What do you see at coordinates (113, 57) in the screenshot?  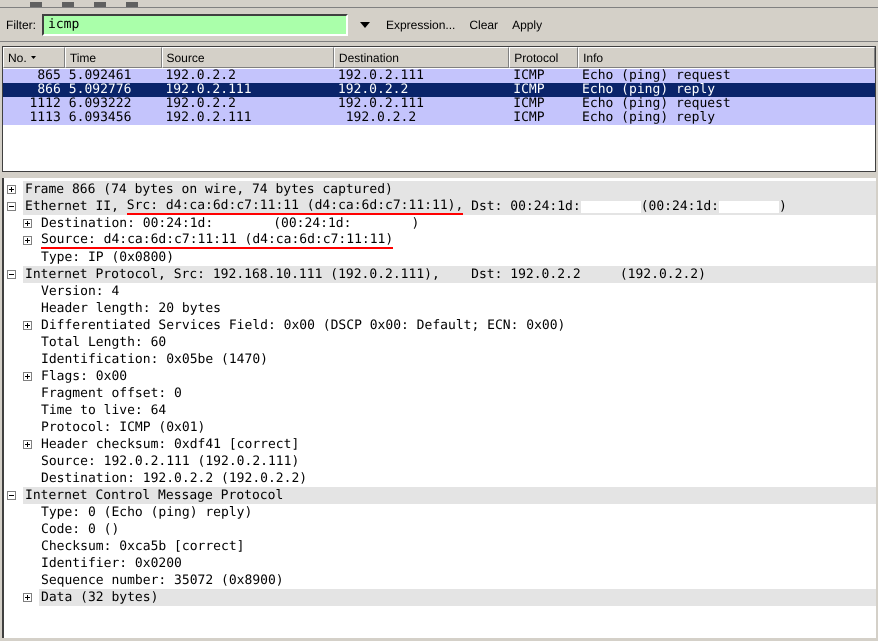 I see `column-header: Time` at bounding box center [113, 57].